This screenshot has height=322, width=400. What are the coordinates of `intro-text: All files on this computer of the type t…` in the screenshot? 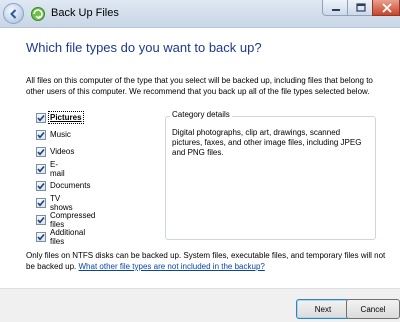 It's located at (199, 86).